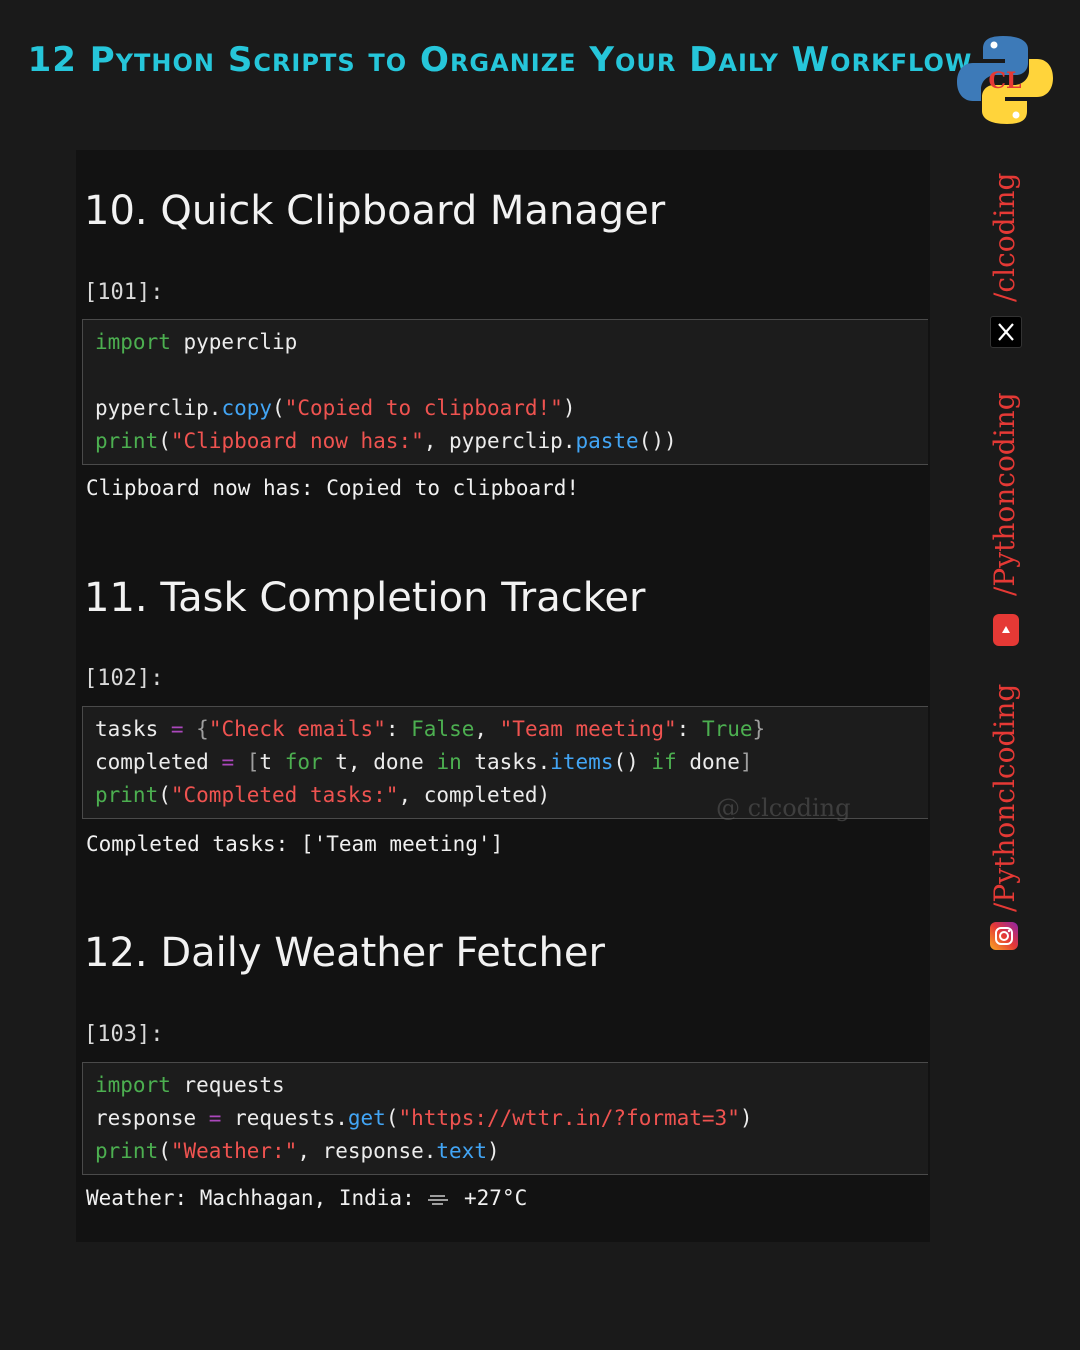  I want to click on youtube-icon, so click(1006, 630).